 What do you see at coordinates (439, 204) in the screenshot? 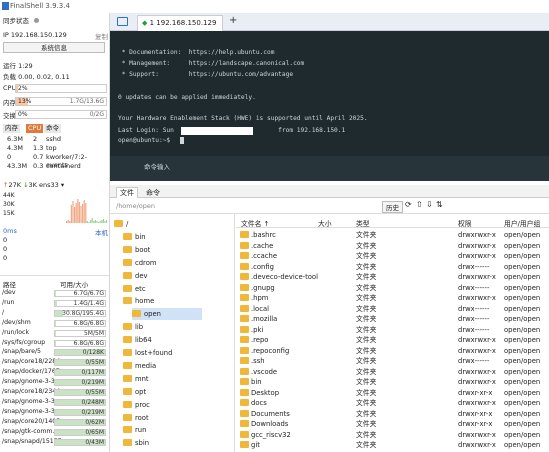
I see `transfer-icon: ⇅` at bounding box center [439, 204].